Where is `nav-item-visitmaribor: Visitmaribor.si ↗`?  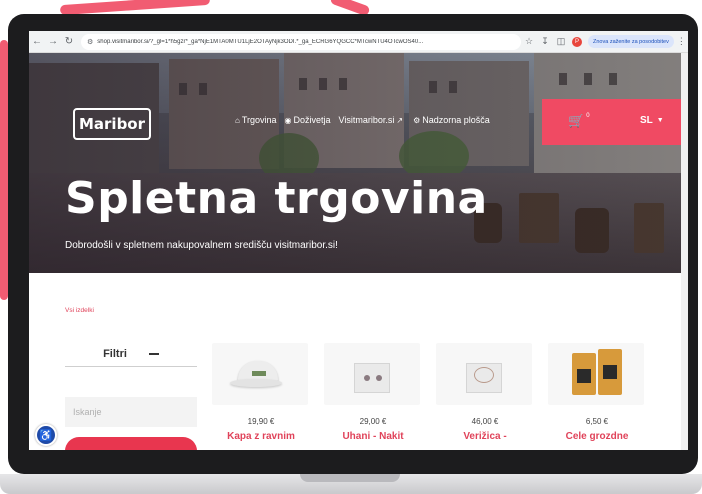 nav-item-visitmaribor: Visitmaribor.si ↗ is located at coordinates (372, 120).